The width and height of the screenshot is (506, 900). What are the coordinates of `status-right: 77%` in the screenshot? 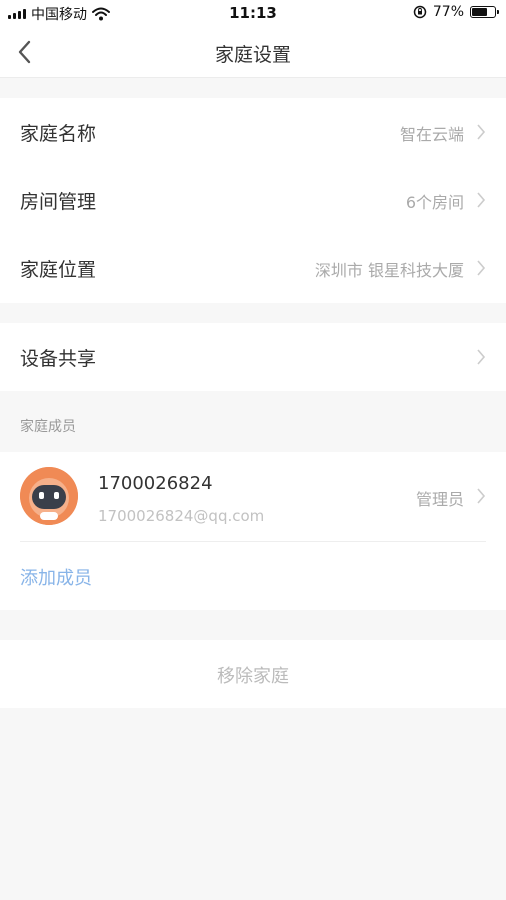 It's located at (456, 12).